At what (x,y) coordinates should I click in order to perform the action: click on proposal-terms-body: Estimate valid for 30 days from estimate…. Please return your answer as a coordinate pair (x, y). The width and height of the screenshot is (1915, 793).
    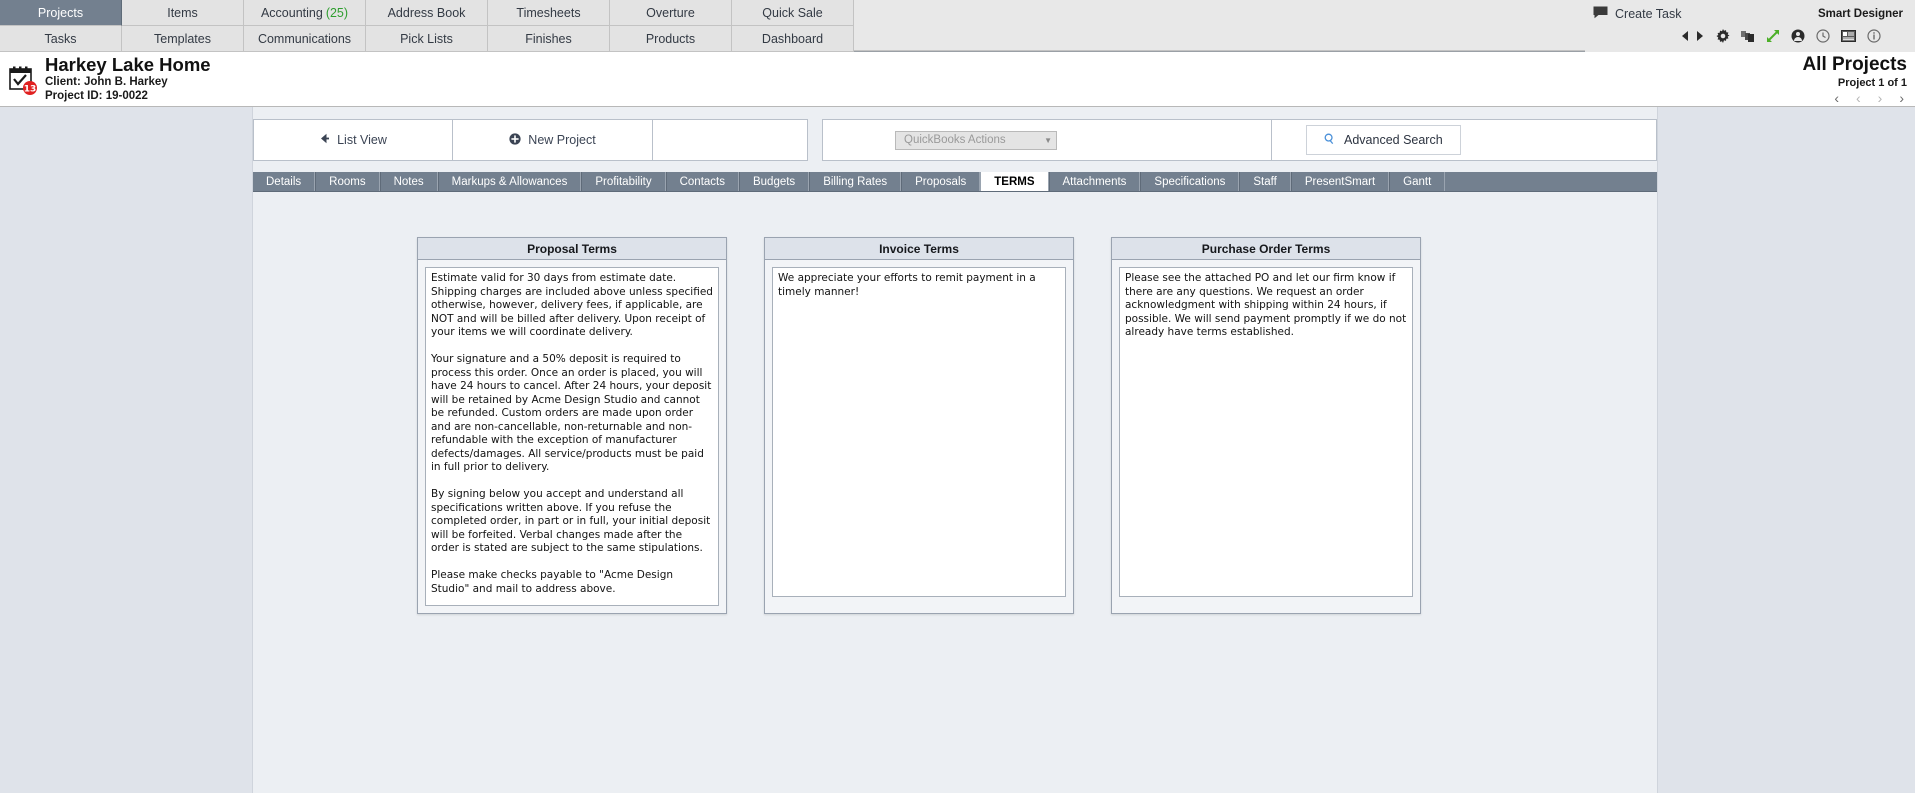
    Looking at the image, I should click on (572, 436).